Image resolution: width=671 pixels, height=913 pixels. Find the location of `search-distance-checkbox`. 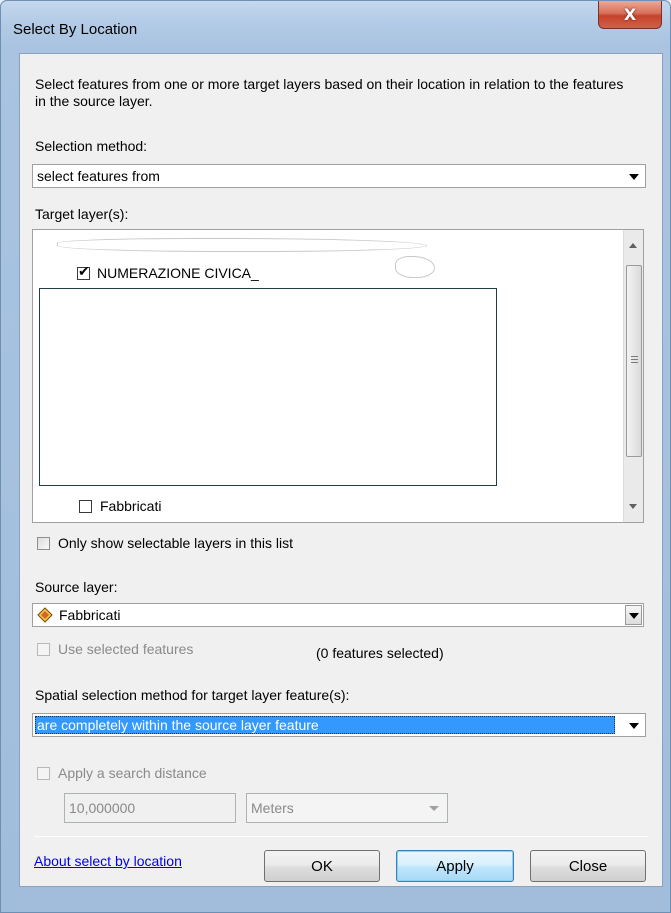

search-distance-checkbox is located at coordinates (43, 773).